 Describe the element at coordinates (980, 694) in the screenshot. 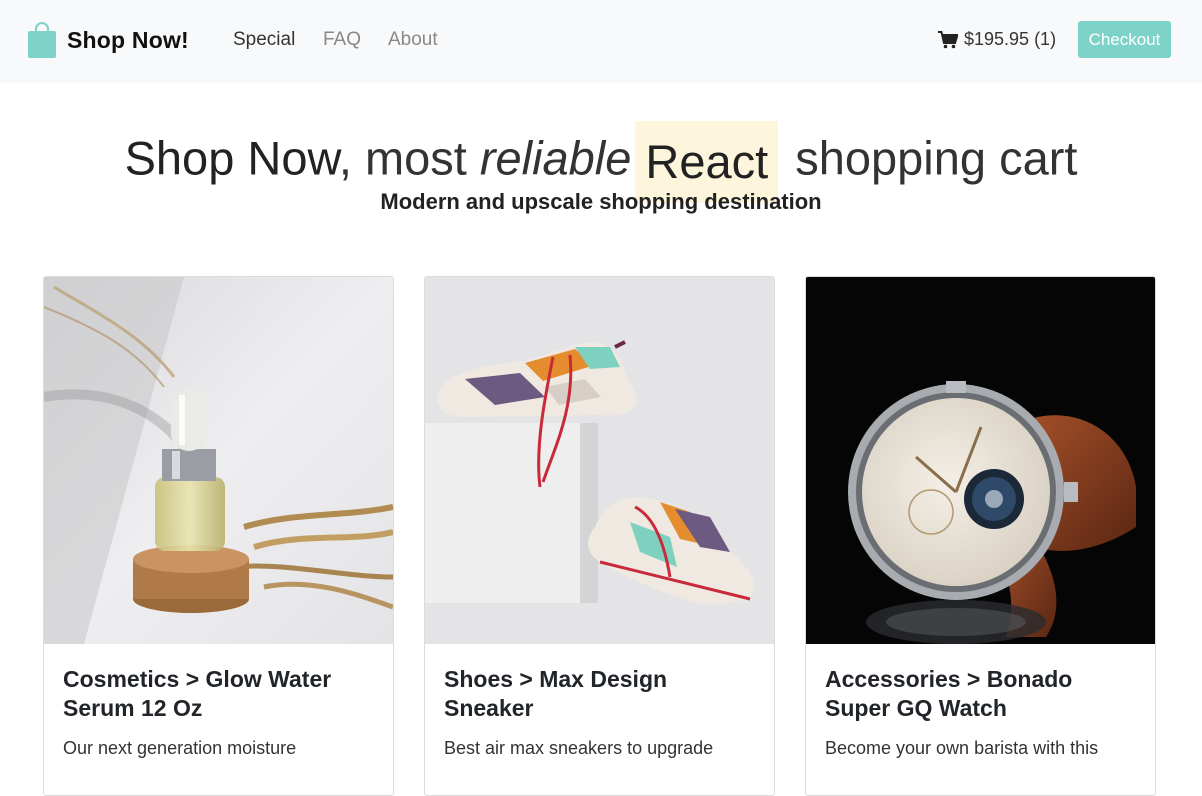

I see `product-title: Accessories > Bonado Super GQ Watch` at that location.